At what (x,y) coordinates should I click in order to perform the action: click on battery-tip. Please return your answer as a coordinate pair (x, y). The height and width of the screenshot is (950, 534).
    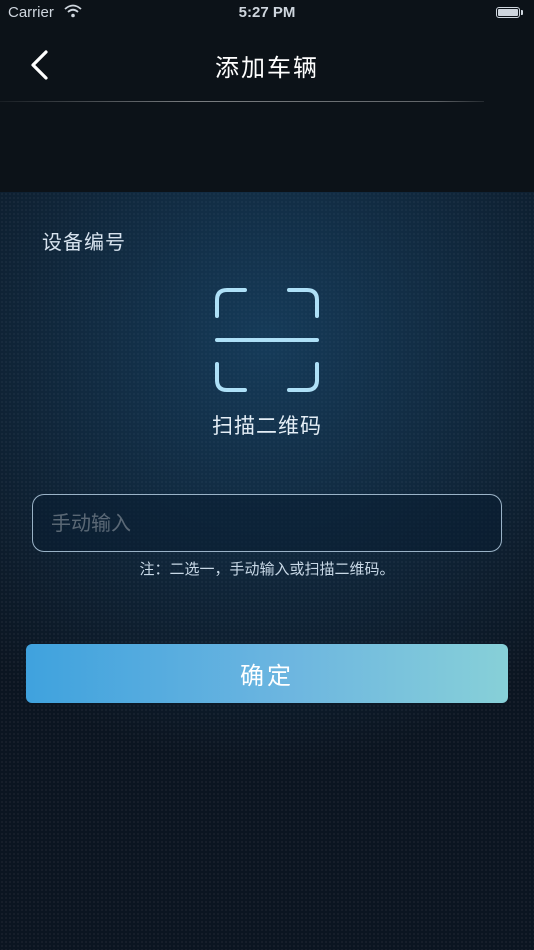
    Looking at the image, I should click on (522, 12).